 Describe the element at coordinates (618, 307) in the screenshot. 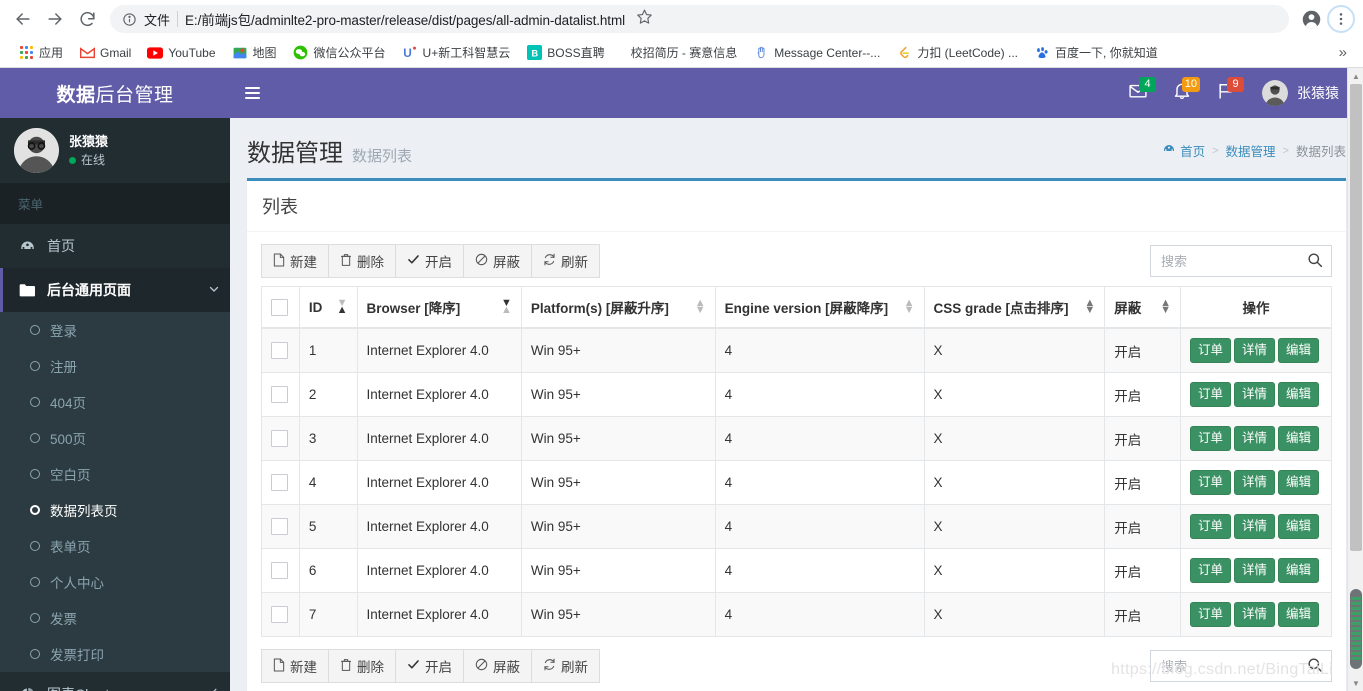

I see `col-platform: Platform(s) [屏蔽升序] ▲ ▼` at that location.